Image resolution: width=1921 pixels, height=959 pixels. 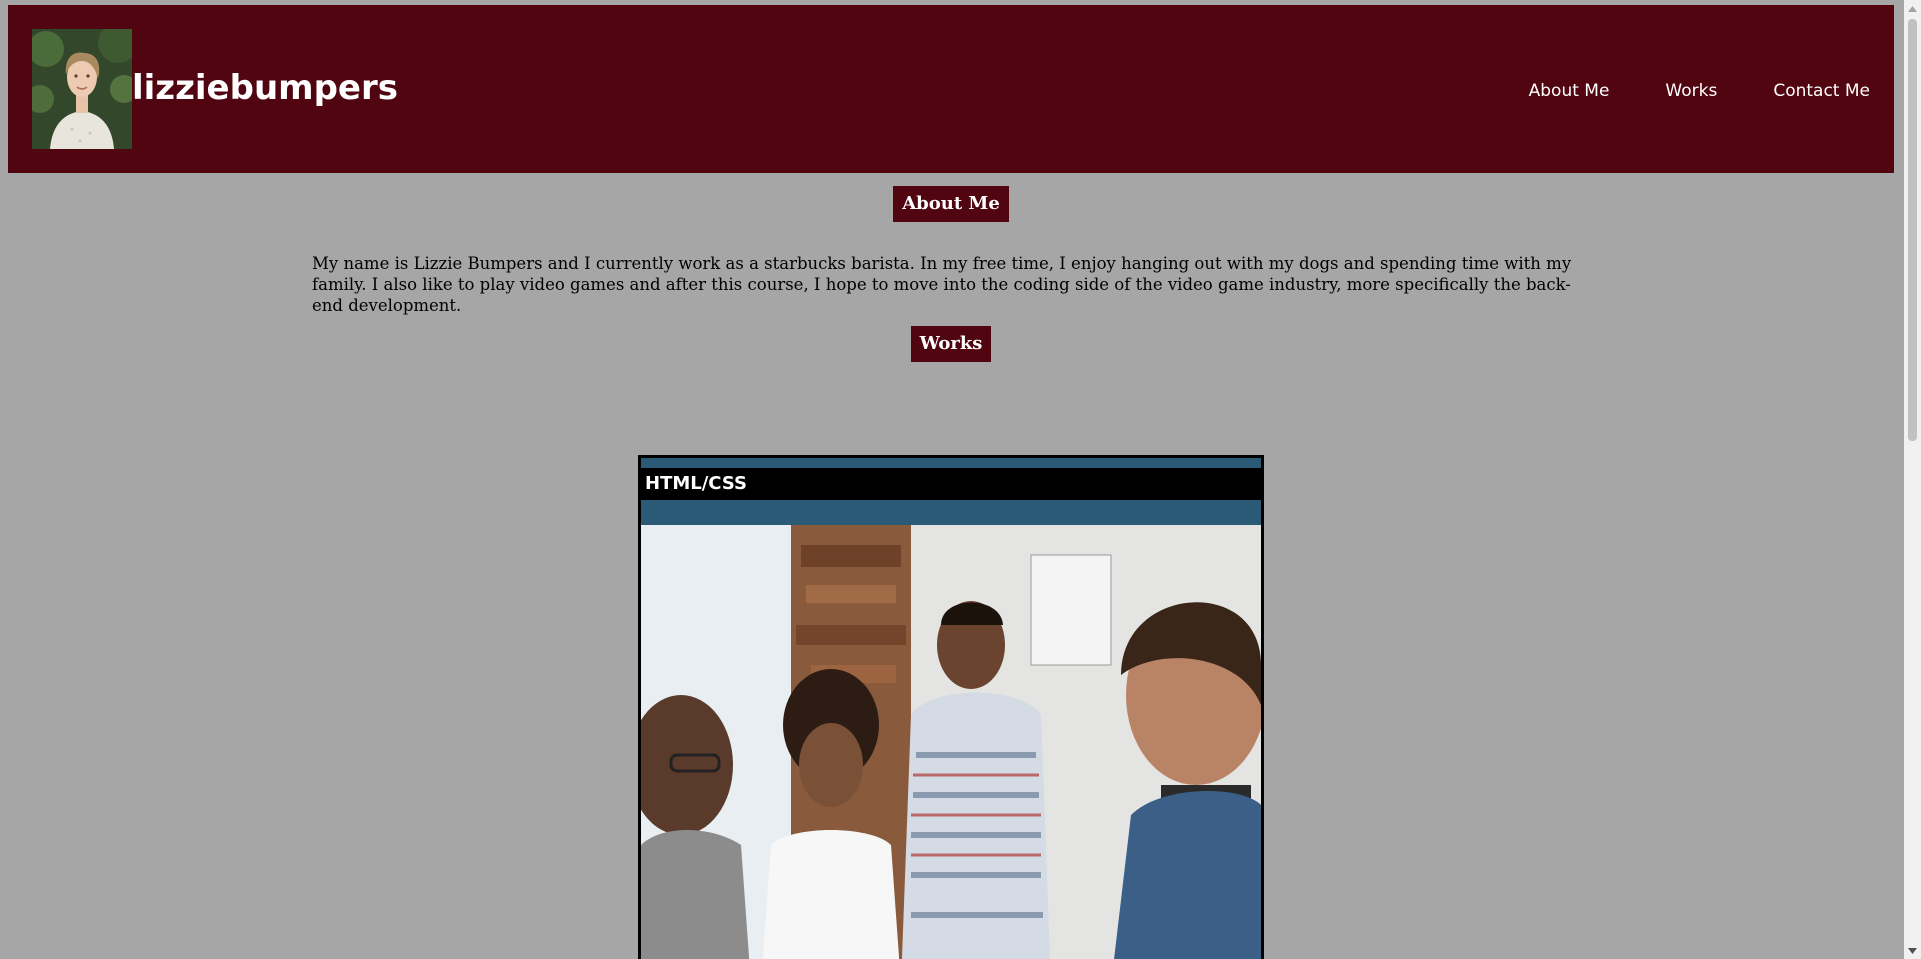 I want to click on team-meeting-photo, so click(x=951, y=742).